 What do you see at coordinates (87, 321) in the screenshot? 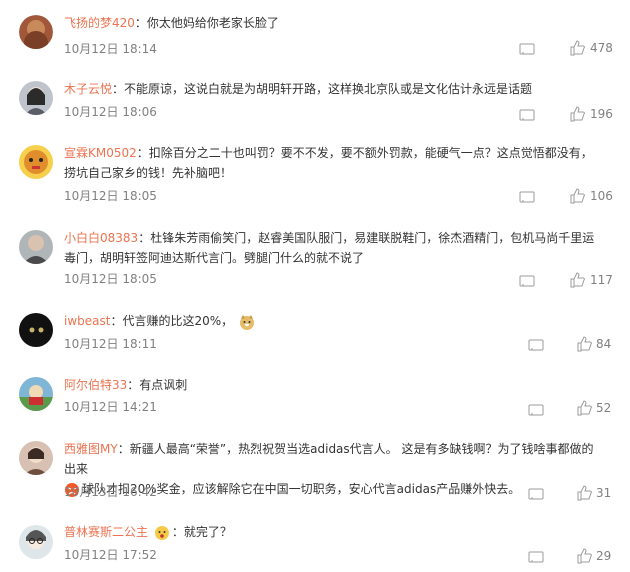
I see `username-link: iwbeast` at bounding box center [87, 321].